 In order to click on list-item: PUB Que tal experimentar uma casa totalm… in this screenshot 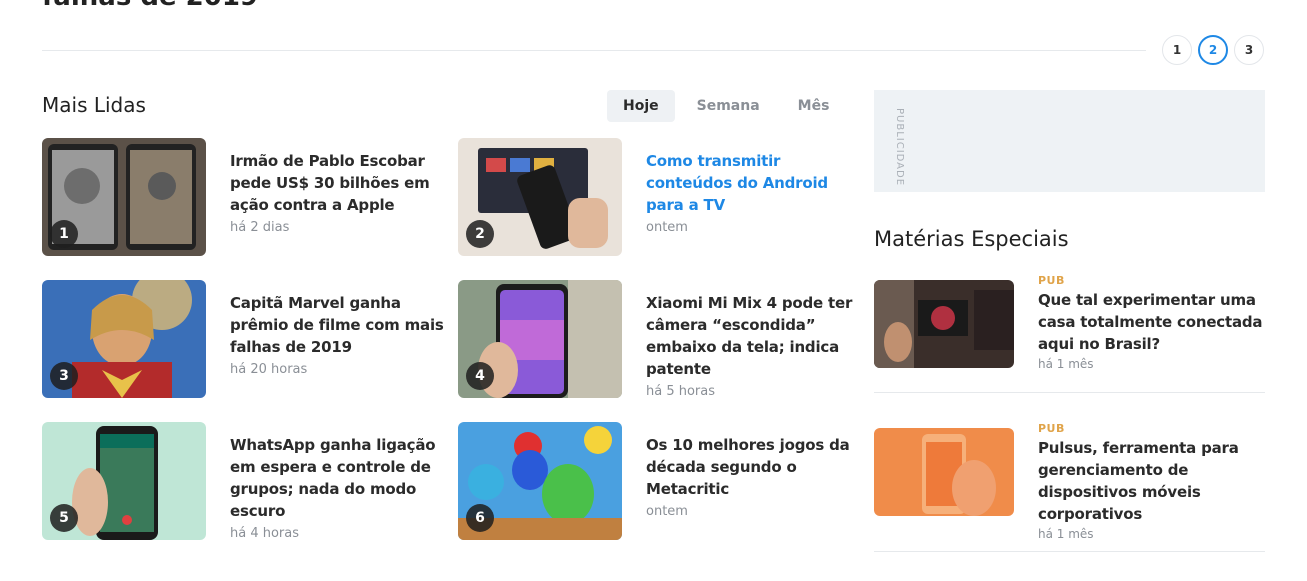, I will do `click(1071, 327)`.